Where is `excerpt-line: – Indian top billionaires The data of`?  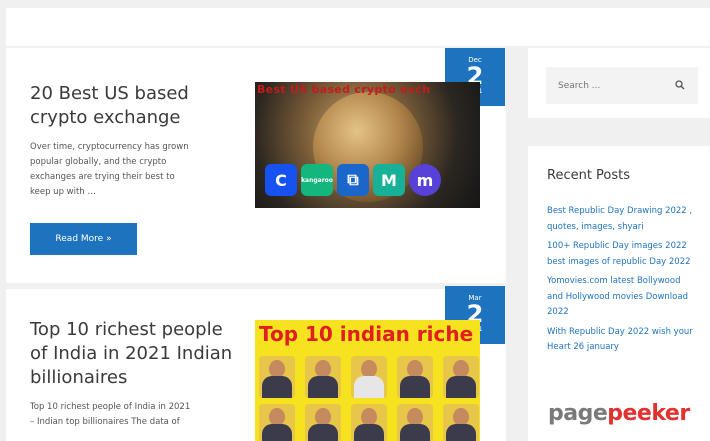
excerpt-line: – Indian top billionaires The data of is located at coordinates (105, 422).